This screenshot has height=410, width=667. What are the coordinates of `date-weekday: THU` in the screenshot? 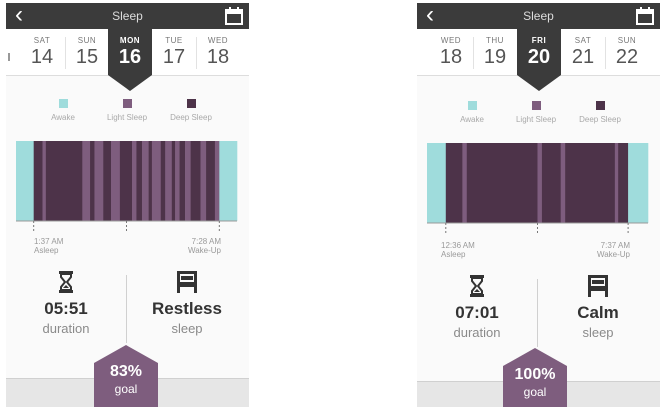 It's located at (495, 40).